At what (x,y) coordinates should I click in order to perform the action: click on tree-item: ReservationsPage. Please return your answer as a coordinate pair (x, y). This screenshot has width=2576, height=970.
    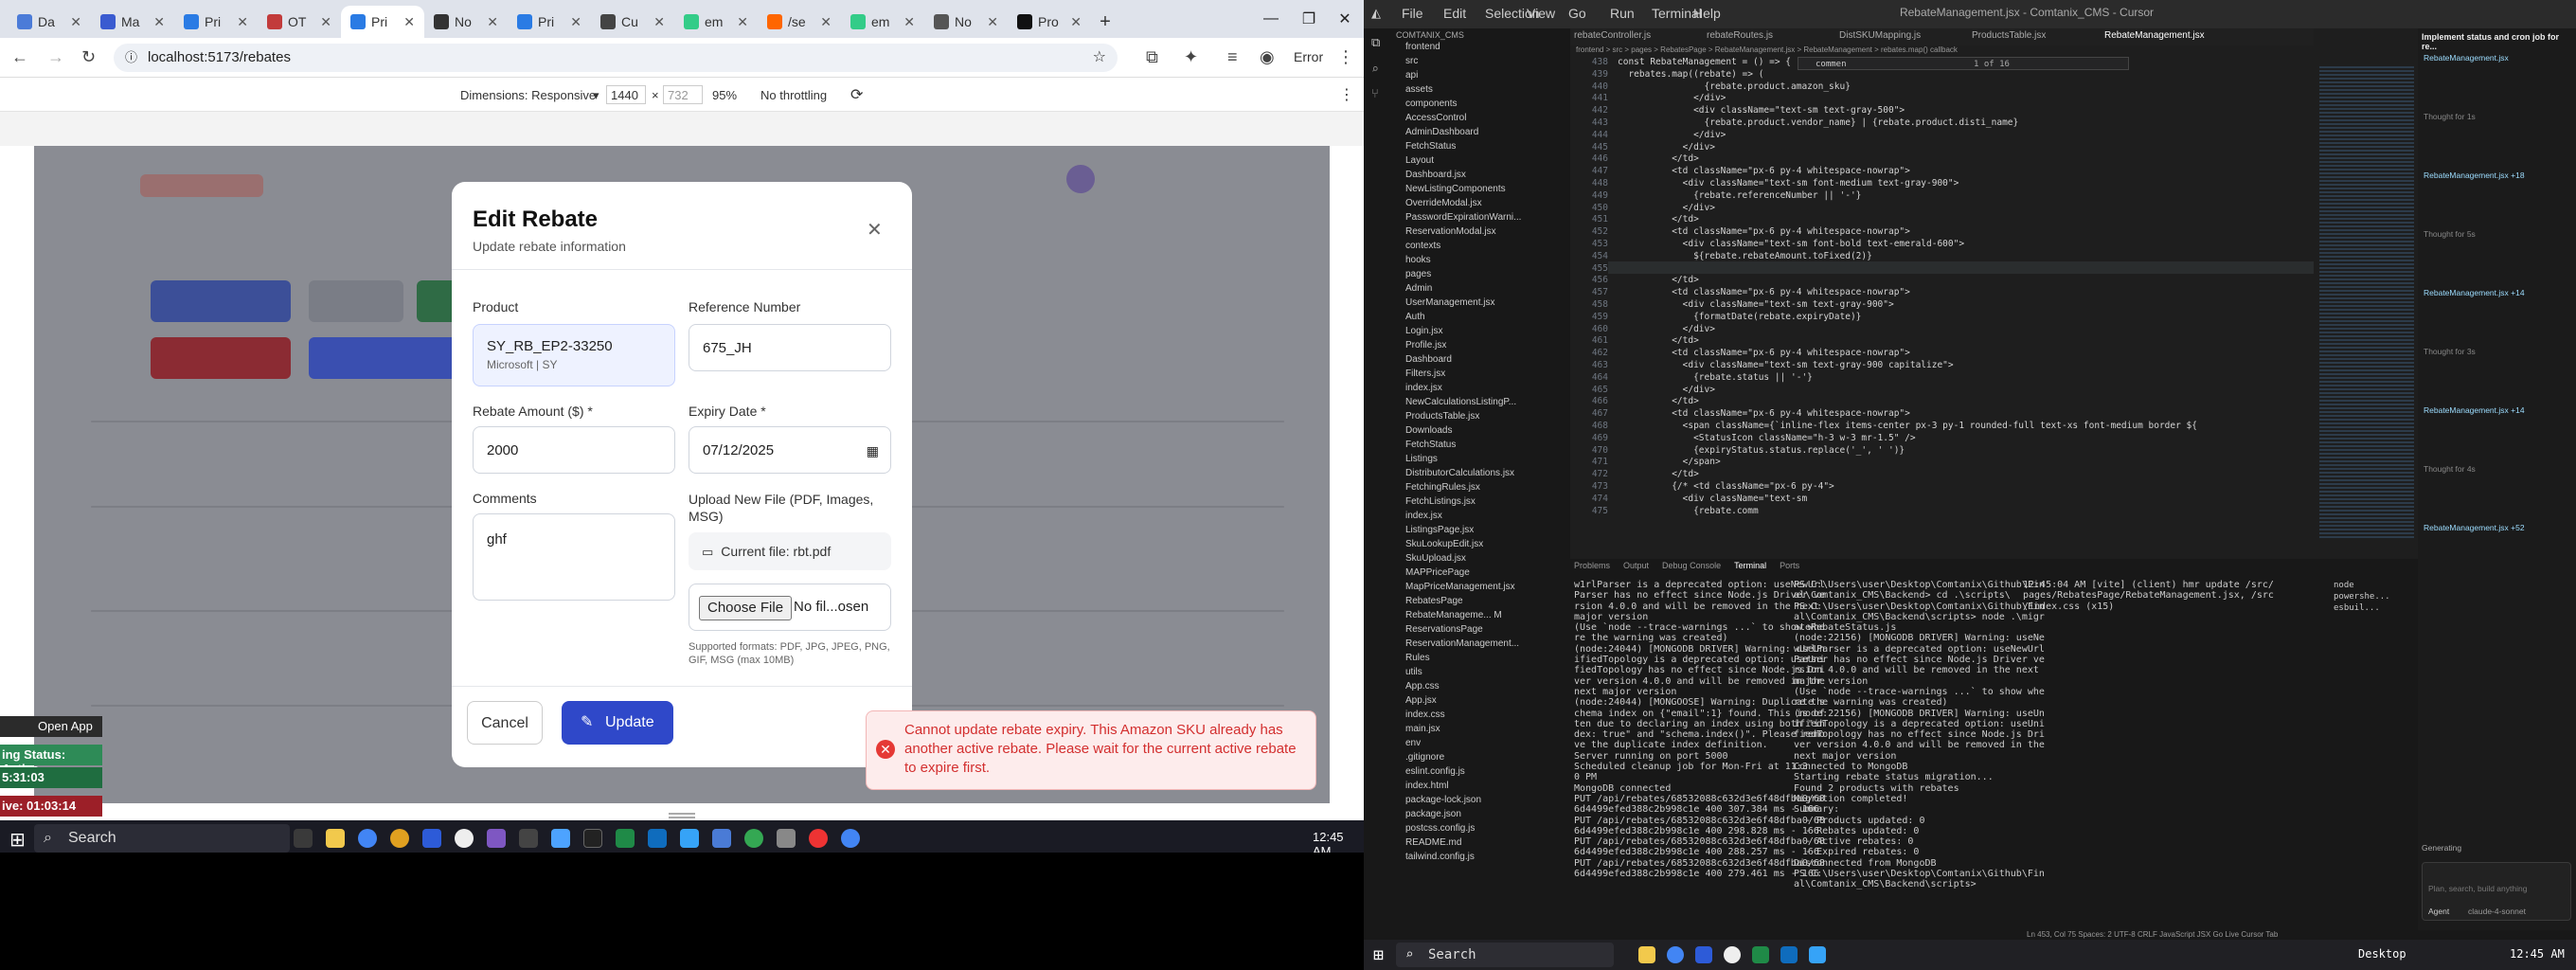
    Looking at the image, I should click on (1444, 629).